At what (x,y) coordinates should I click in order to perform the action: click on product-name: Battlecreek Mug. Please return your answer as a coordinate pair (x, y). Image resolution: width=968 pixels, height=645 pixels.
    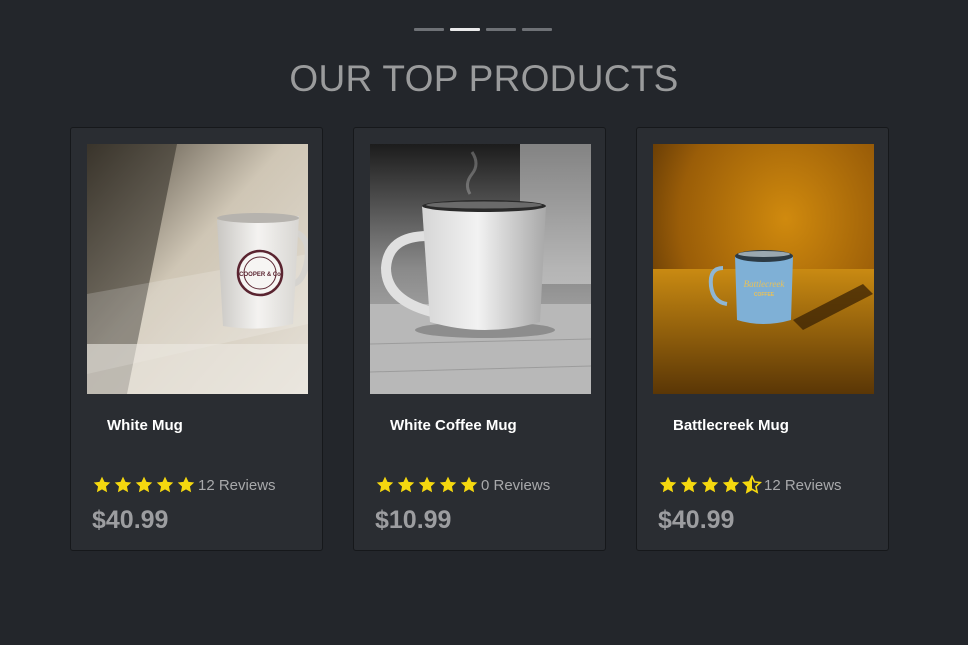
    Looking at the image, I should click on (731, 425).